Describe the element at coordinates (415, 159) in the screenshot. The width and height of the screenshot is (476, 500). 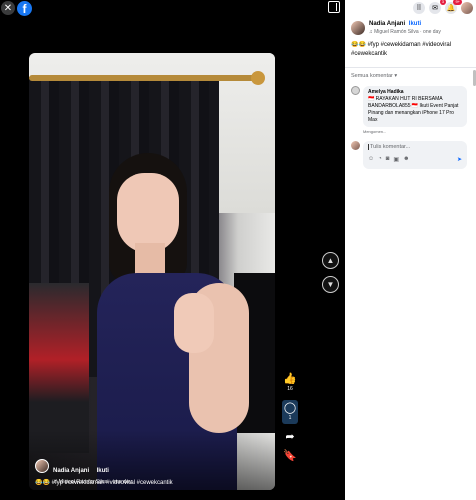
I see `composer-tools: ☺ ◔ ◙ ▣ ☻ ➤` at that location.